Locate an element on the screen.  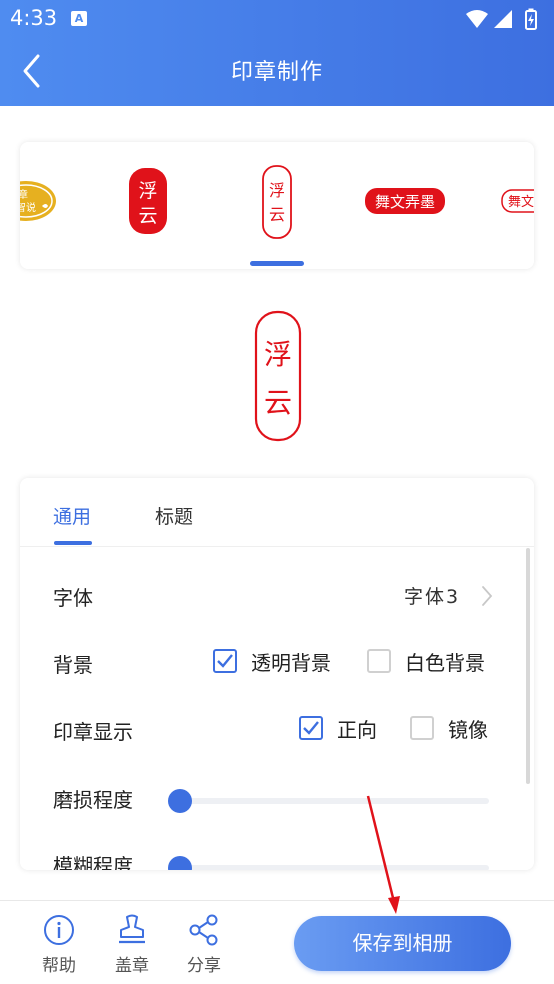
bottom-bar: 帮助 盖章 分享 保存到相册 is located at coordinates (277, 942).